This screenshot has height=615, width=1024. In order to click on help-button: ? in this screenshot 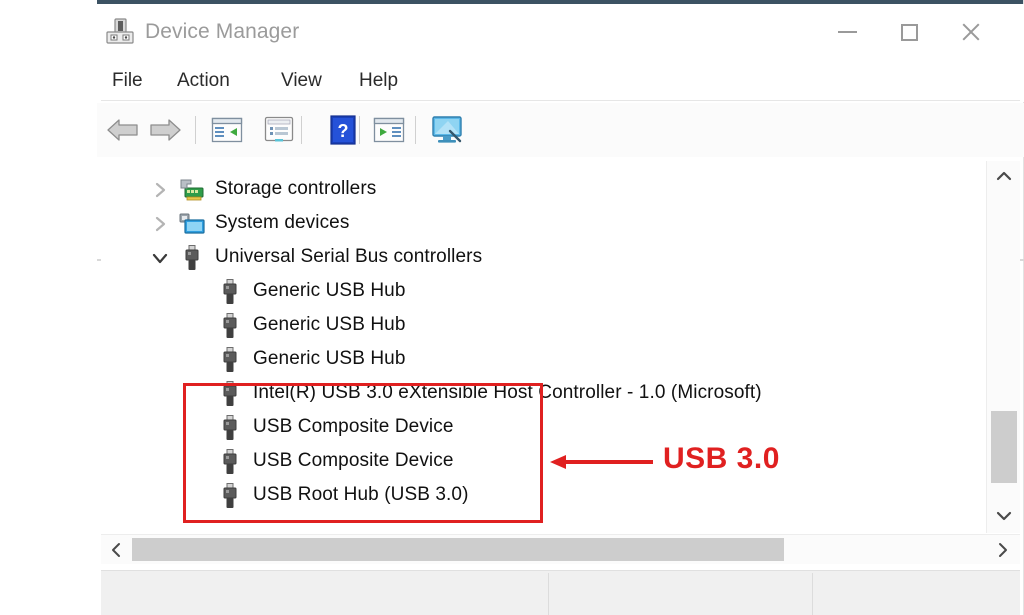, I will do `click(343, 130)`.